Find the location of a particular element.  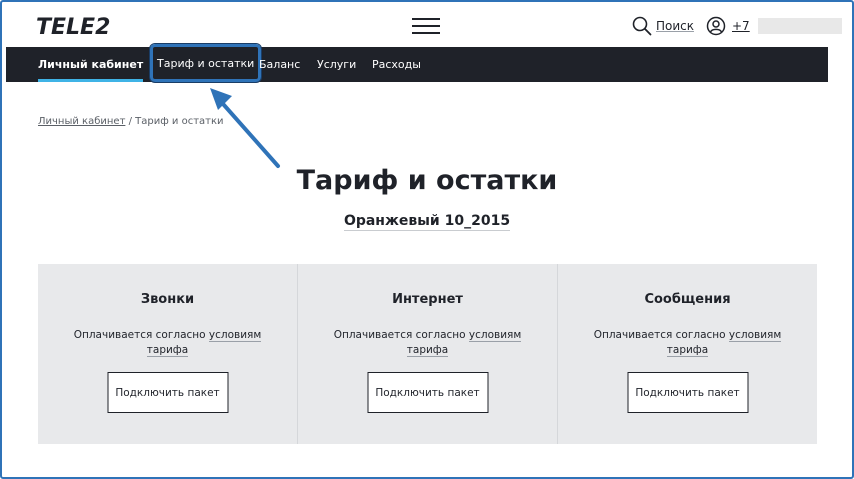

user-icon is located at coordinates (716, 26).